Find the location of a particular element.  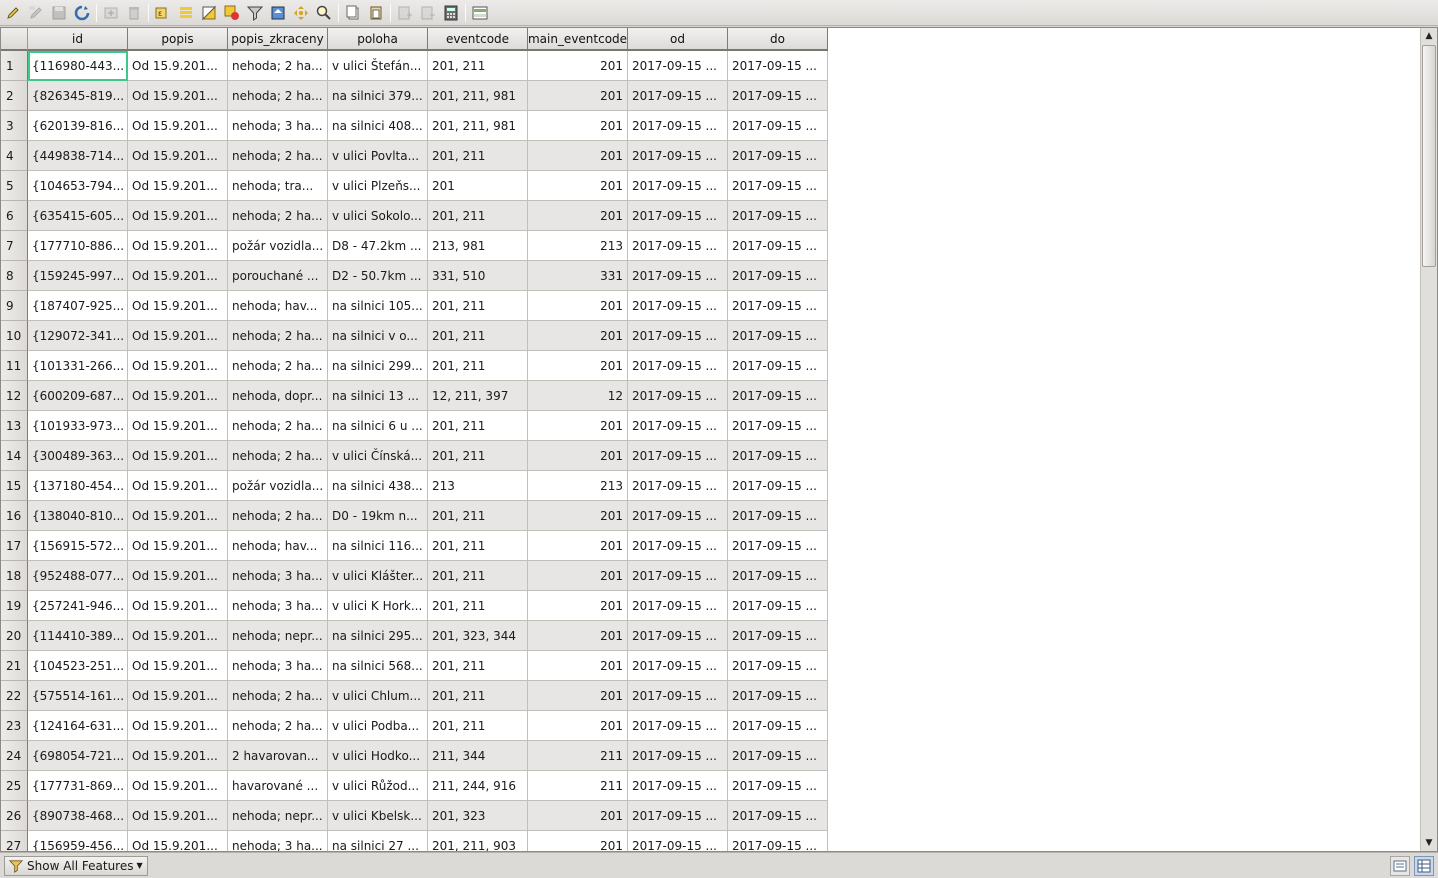

row-number-header: 5 is located at coordinates (14, 186).